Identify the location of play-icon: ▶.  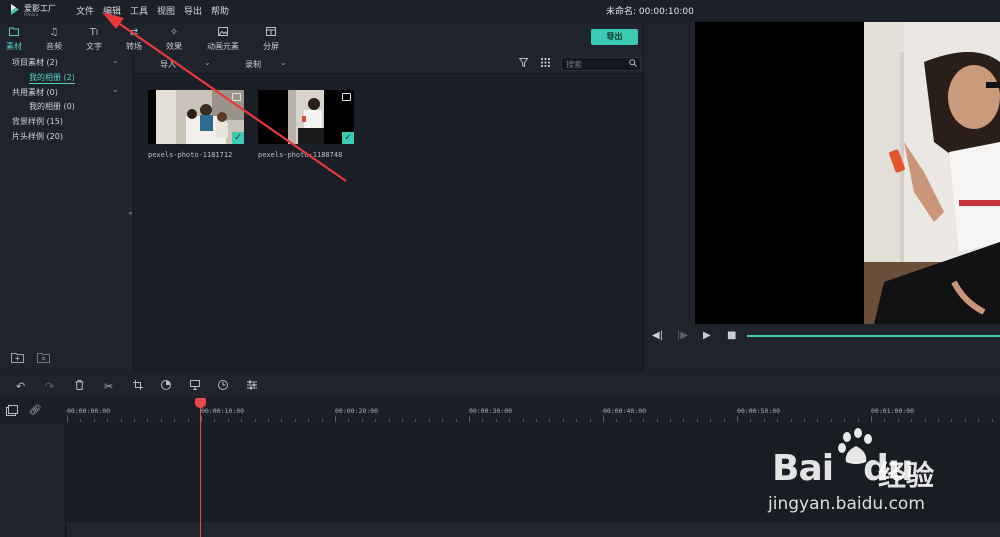
(707, 335).